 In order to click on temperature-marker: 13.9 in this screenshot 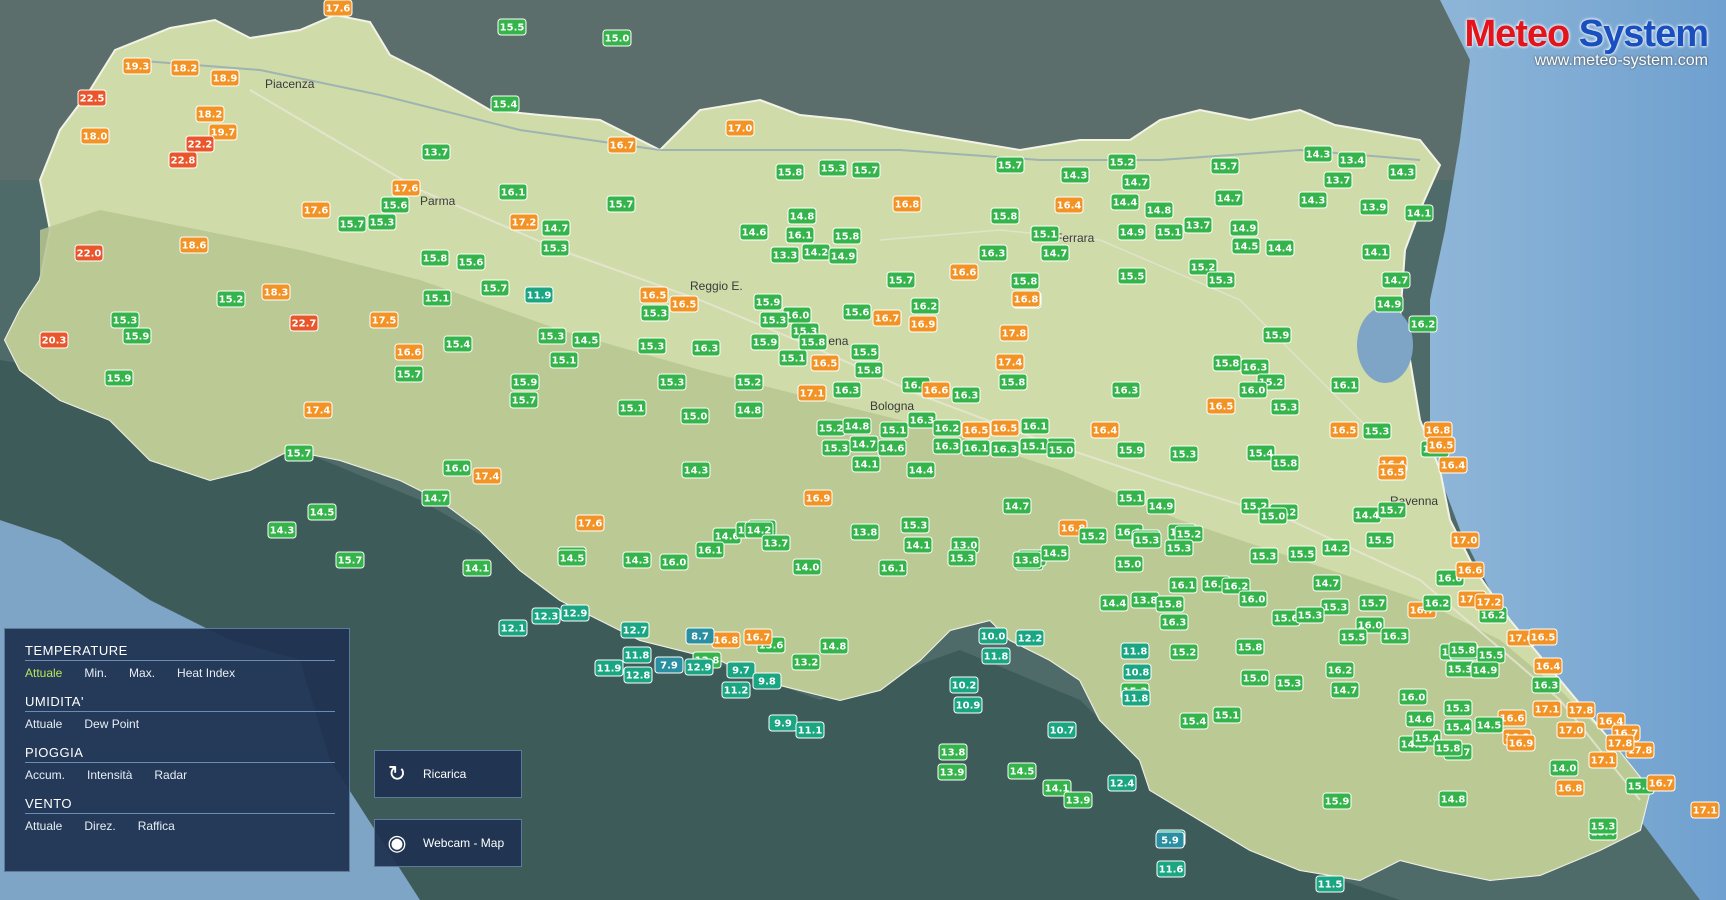, I will do `click(952, 772)`.